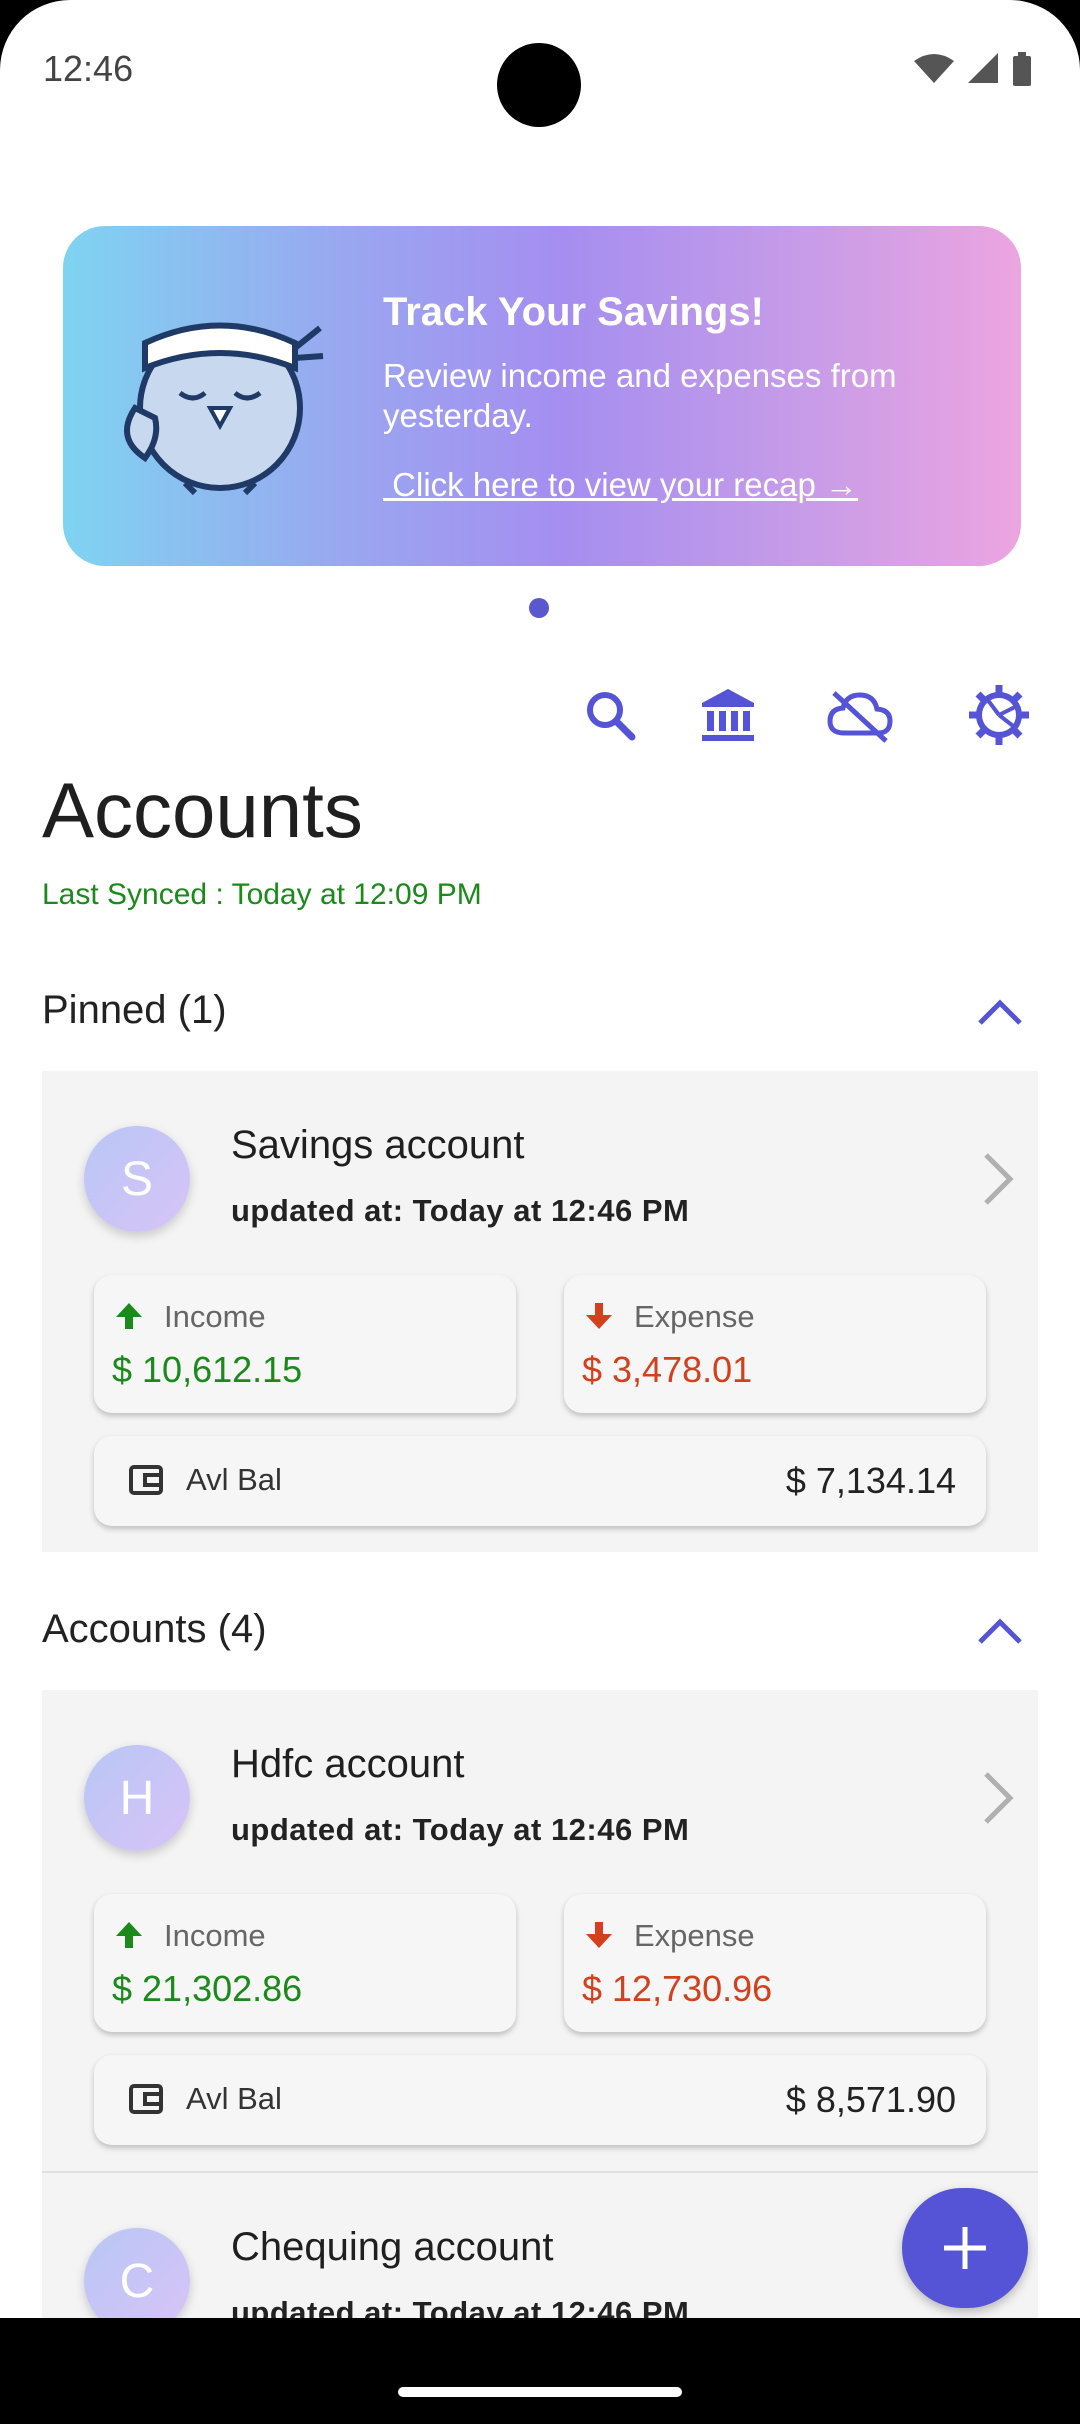 This screenshot has height=2424, width=1080. I want to click on search-icon, so click(611, 716).